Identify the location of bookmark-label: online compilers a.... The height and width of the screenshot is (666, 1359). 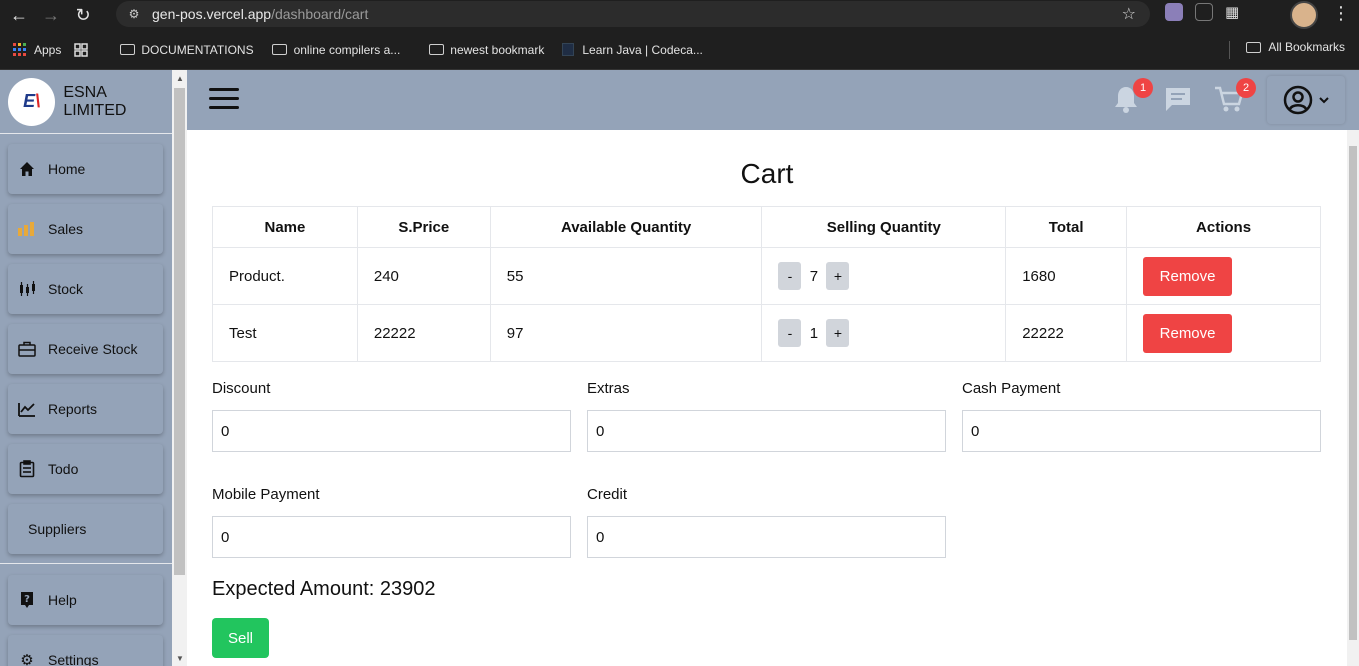
(347, 49).